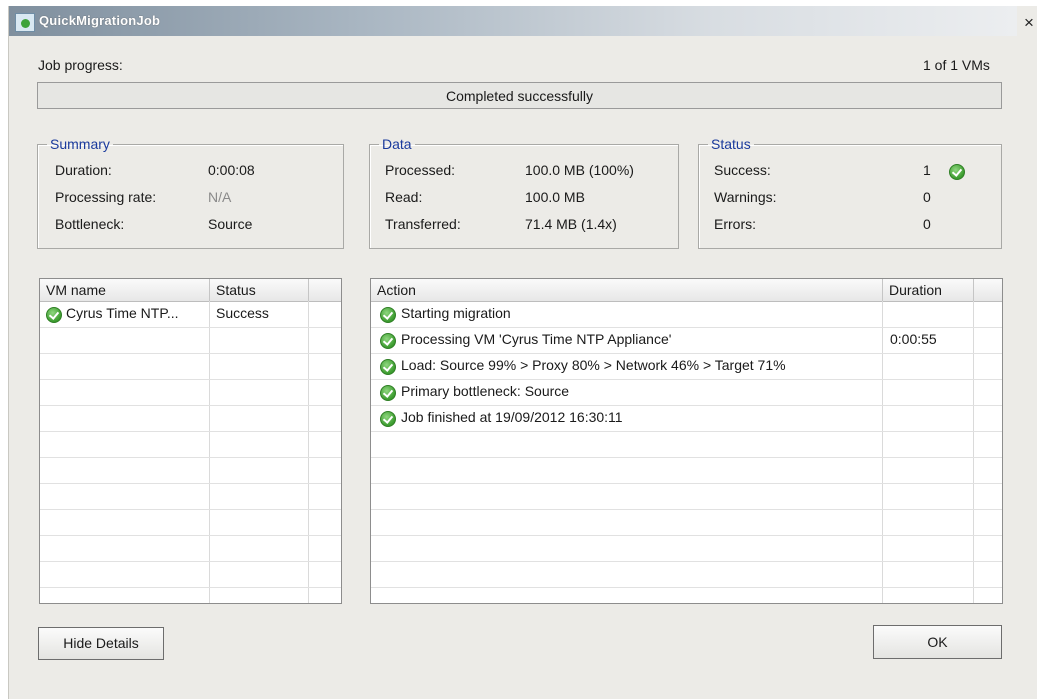  Describe the element at coordinates (579, 170) in the screenshot. I see `processed-value: 100.0 MB (100%)` at that location.